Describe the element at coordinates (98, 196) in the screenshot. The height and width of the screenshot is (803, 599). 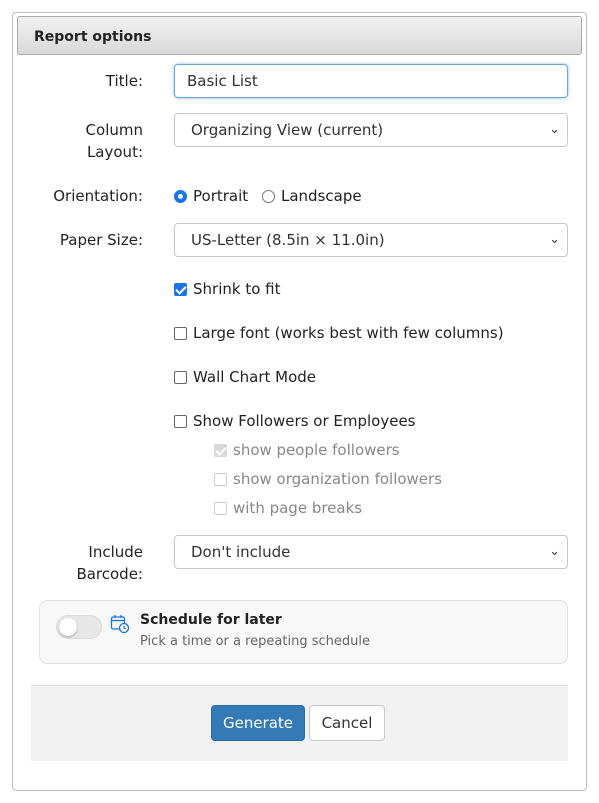
I see `orientation-label: Orientation:` at that location.